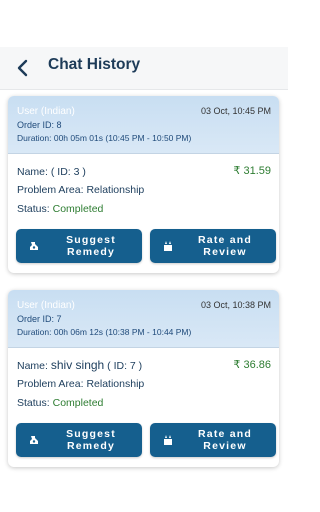  Describe the element at coordinates (252, 365) in the screenshot. I see `order-price: ₹ 36.86` at that location.